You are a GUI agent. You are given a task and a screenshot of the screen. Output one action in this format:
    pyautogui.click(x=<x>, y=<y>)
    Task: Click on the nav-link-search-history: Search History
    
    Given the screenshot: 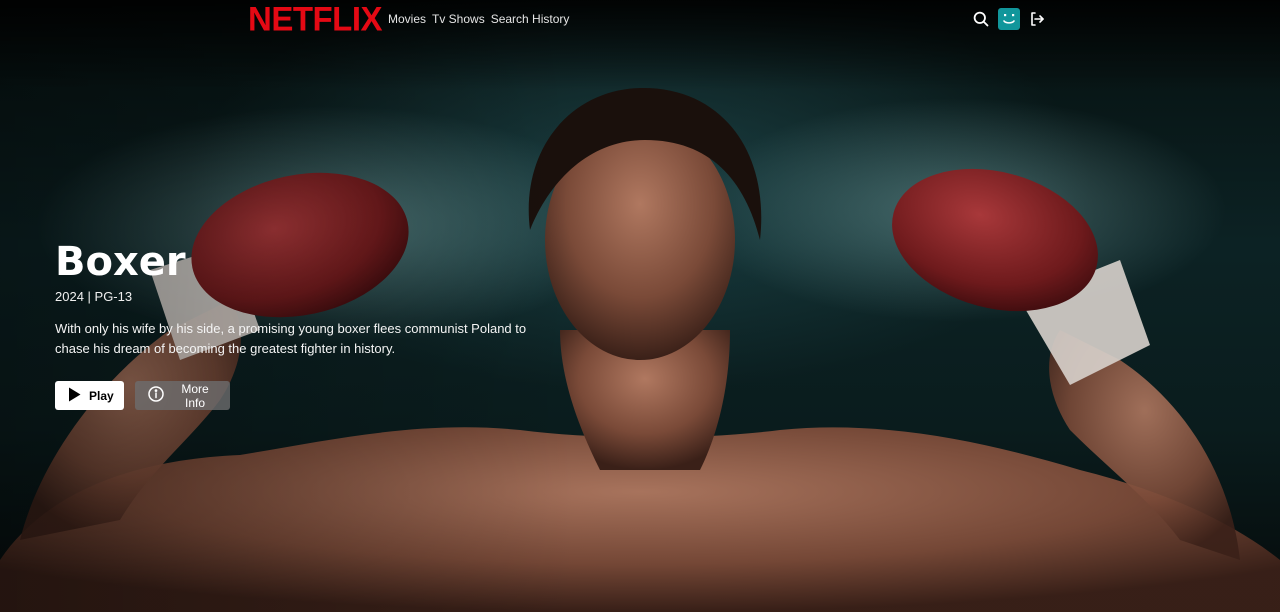 What is the action you would take?
    pyautogui.click(x=530, y=19)
    